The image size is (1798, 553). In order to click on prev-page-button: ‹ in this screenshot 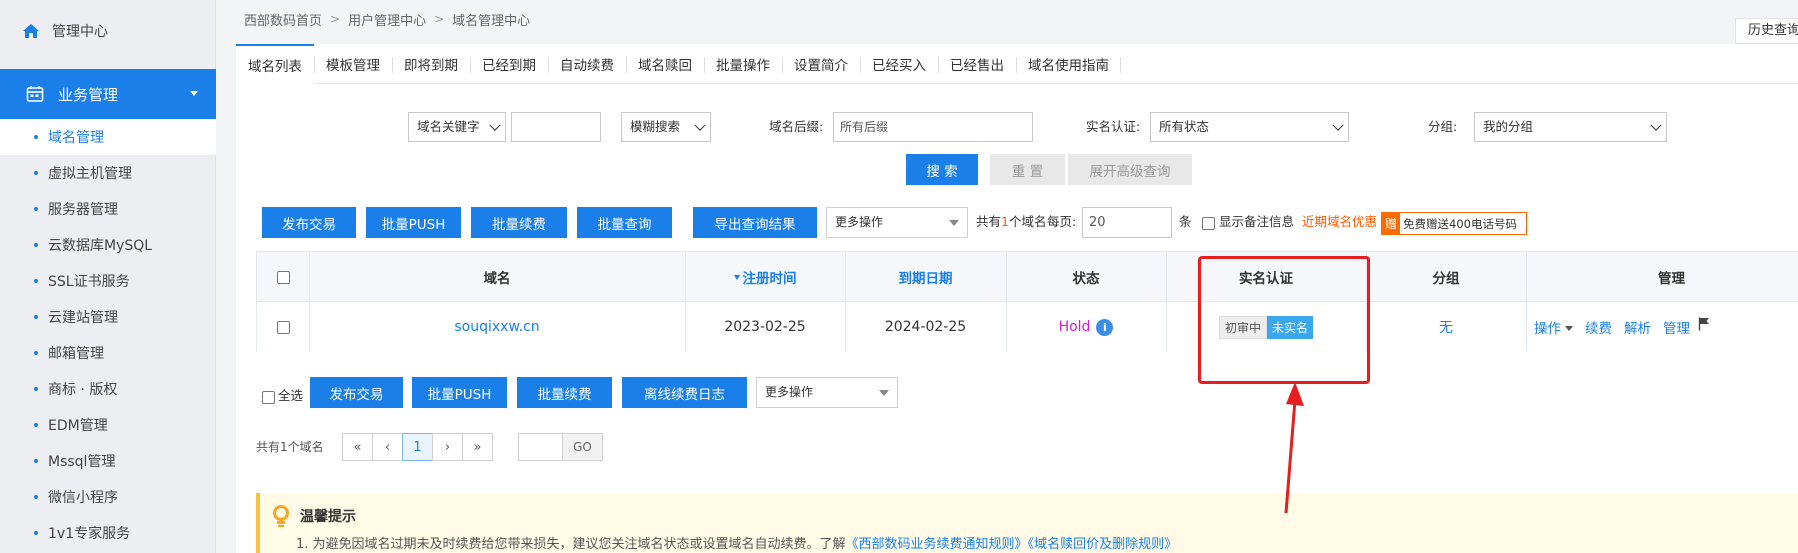, I will do `click(387, 447)`.